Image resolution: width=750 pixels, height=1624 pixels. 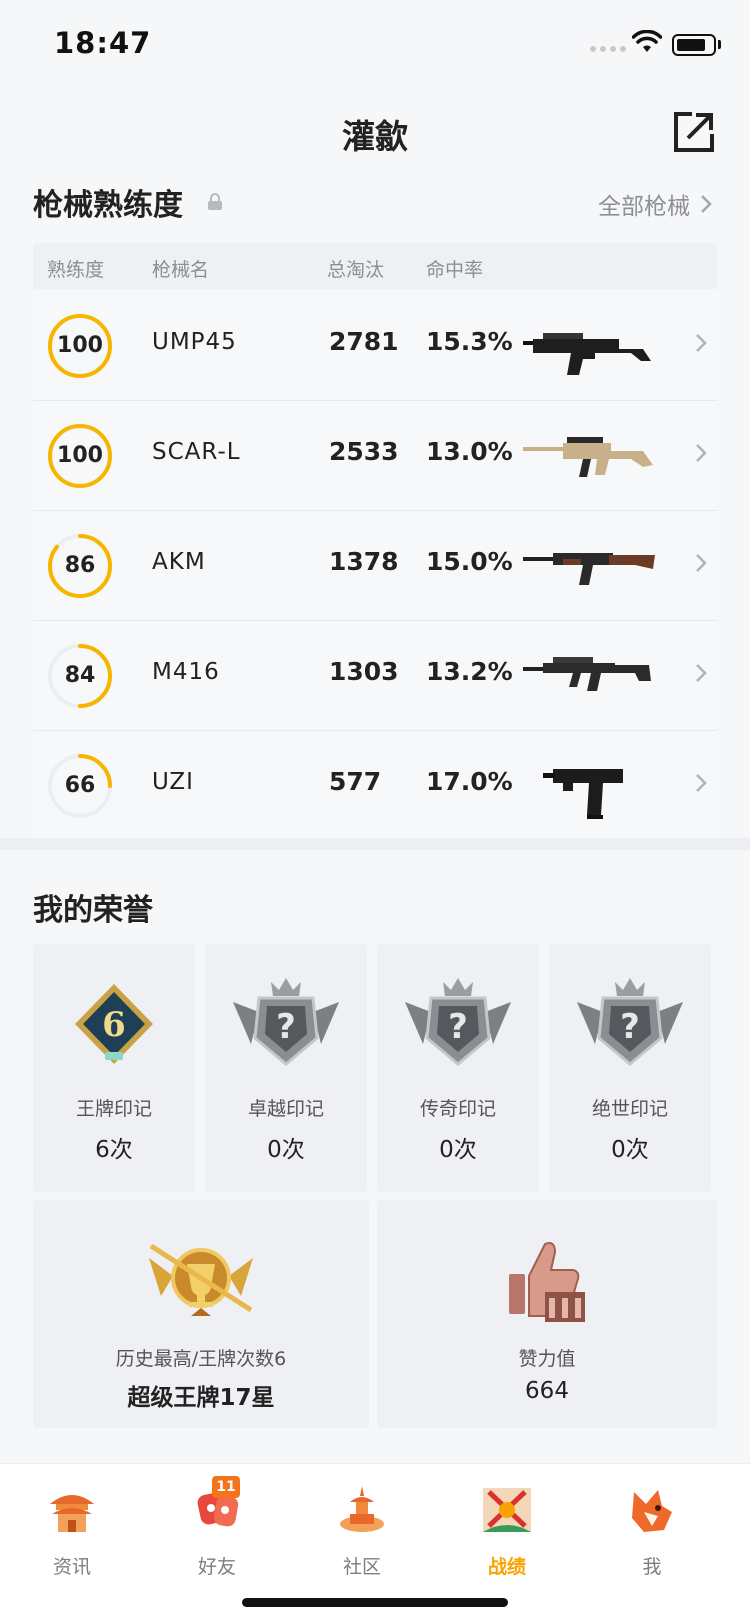 I want to click on honor-mark-card: ? 传奇印记 0次, so click(x=458, y=1068).